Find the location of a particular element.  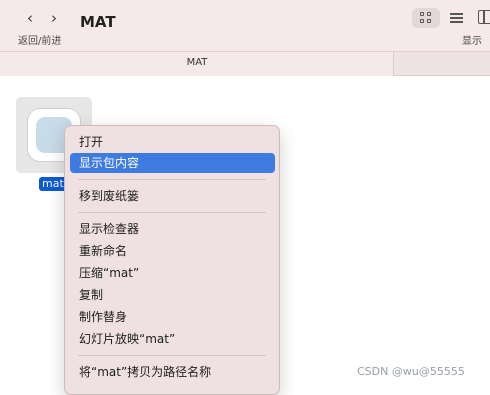

tab-bar: MAT is located at coordinates (245, 63).